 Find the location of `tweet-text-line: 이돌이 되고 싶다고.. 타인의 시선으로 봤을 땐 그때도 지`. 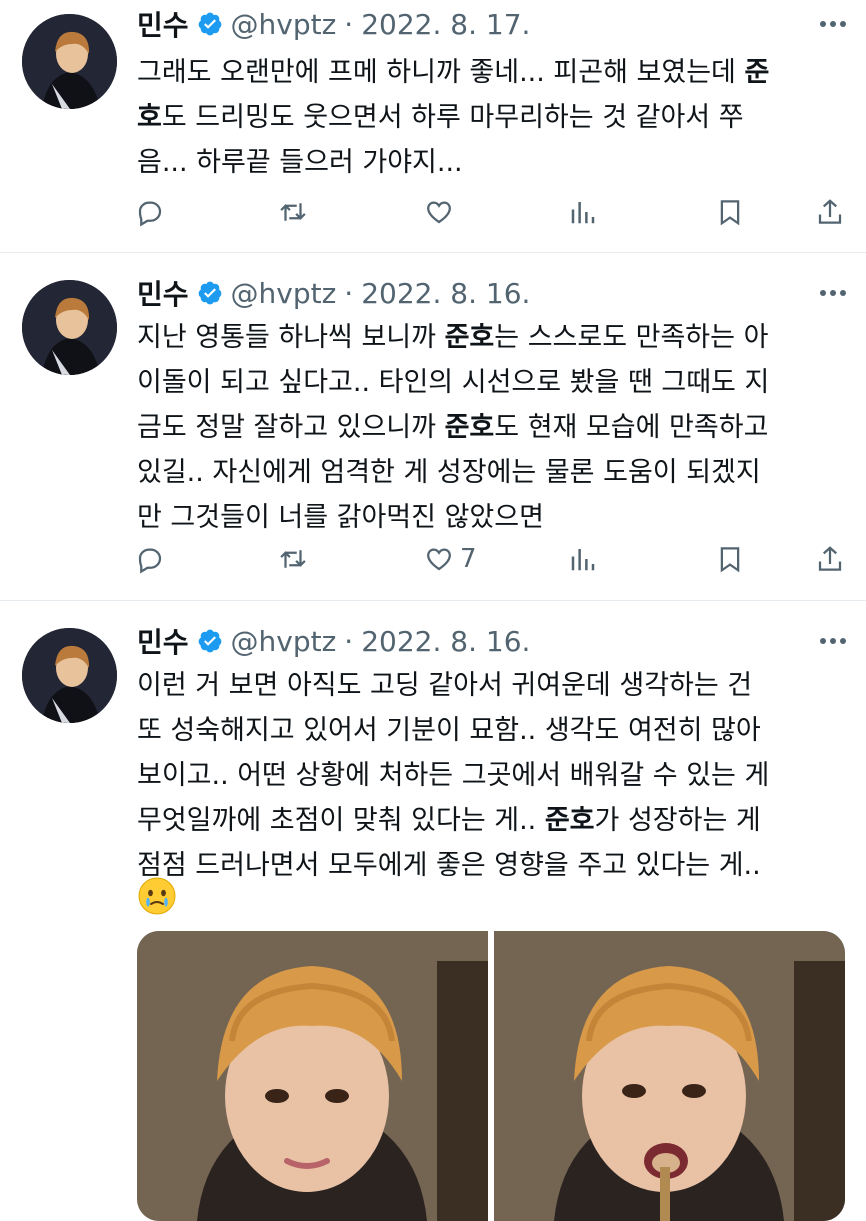

tweet-text-line: 이돌이 되고 싶다고.. 타인의 시선으로 봤을 땐 그때도 지 is located at coordinates (487, 382).